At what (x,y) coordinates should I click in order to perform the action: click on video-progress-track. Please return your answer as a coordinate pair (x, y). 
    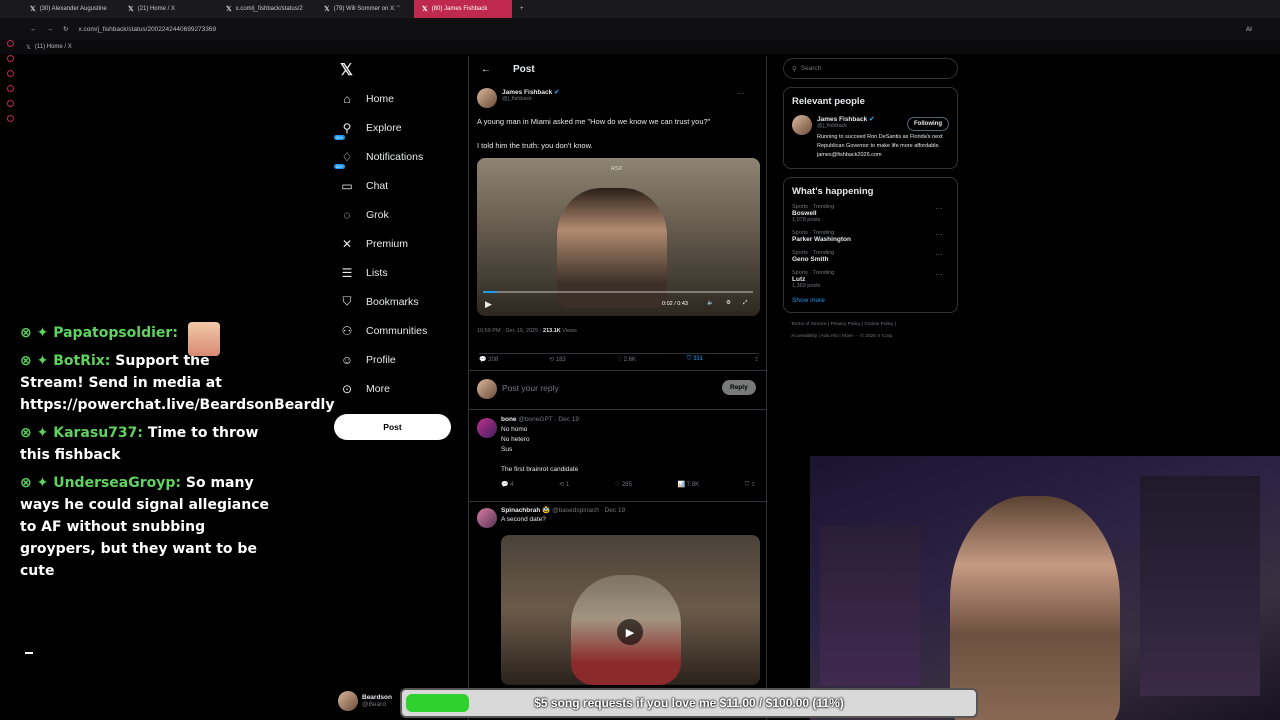
    Looking at the image, I should click on (618, 292).